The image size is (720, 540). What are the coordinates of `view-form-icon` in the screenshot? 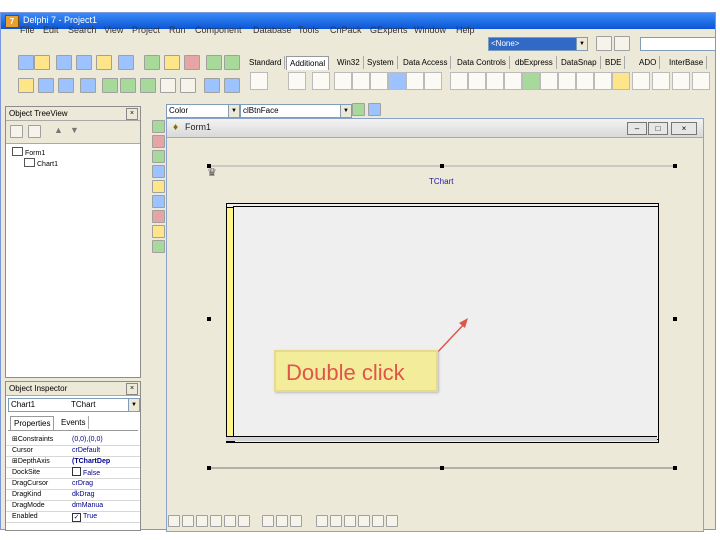 It's located at (66, 85).